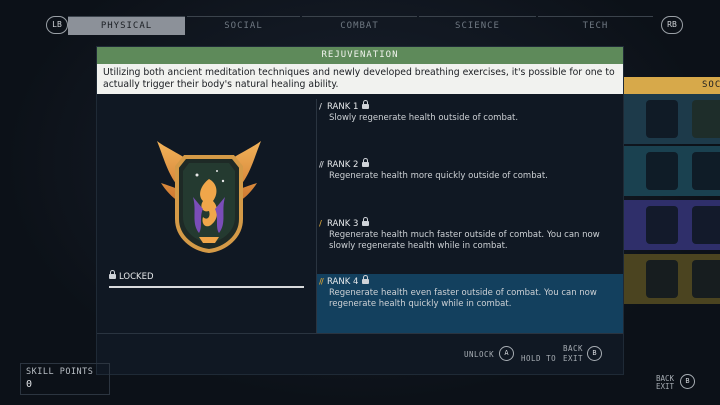  Describe the element at coordinates (359, 25) in the screenshot. I see `tab-combat: COMBAT` at that location.